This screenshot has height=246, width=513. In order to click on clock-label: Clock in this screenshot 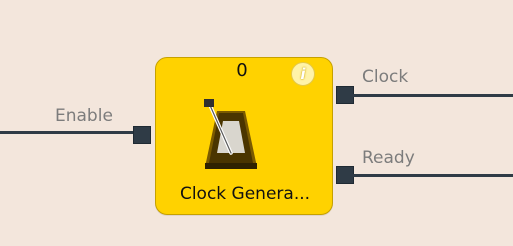, I will do `click(385, 77)`.